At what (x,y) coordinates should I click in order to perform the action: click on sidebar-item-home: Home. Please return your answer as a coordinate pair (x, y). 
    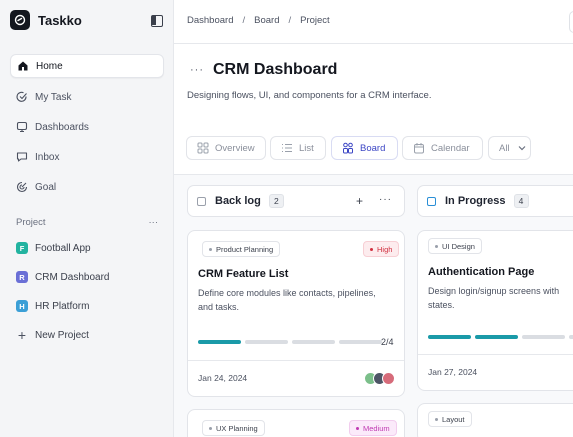
    Looking at the image, I should click on (87, 66).